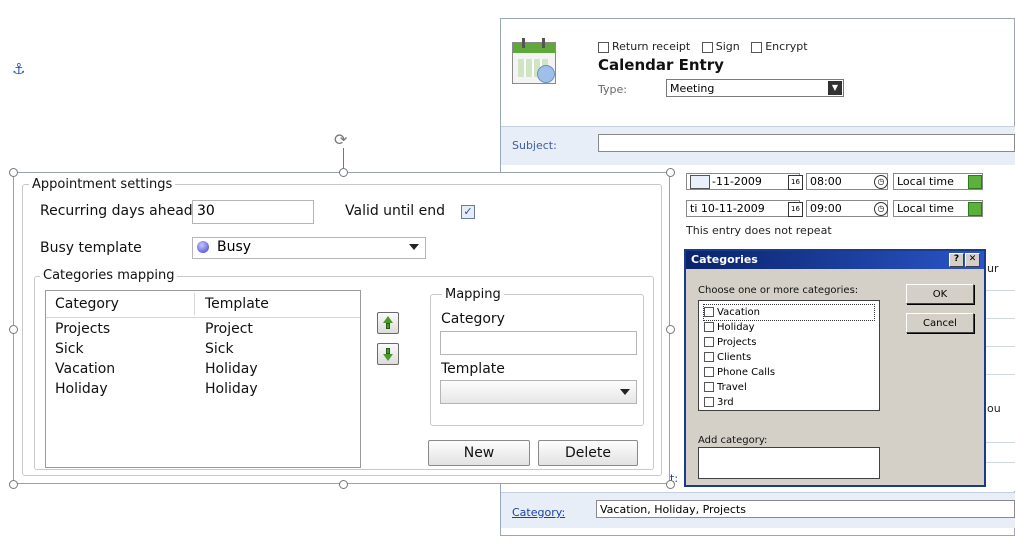  I want to click on move-up-button, so click(388, 323).